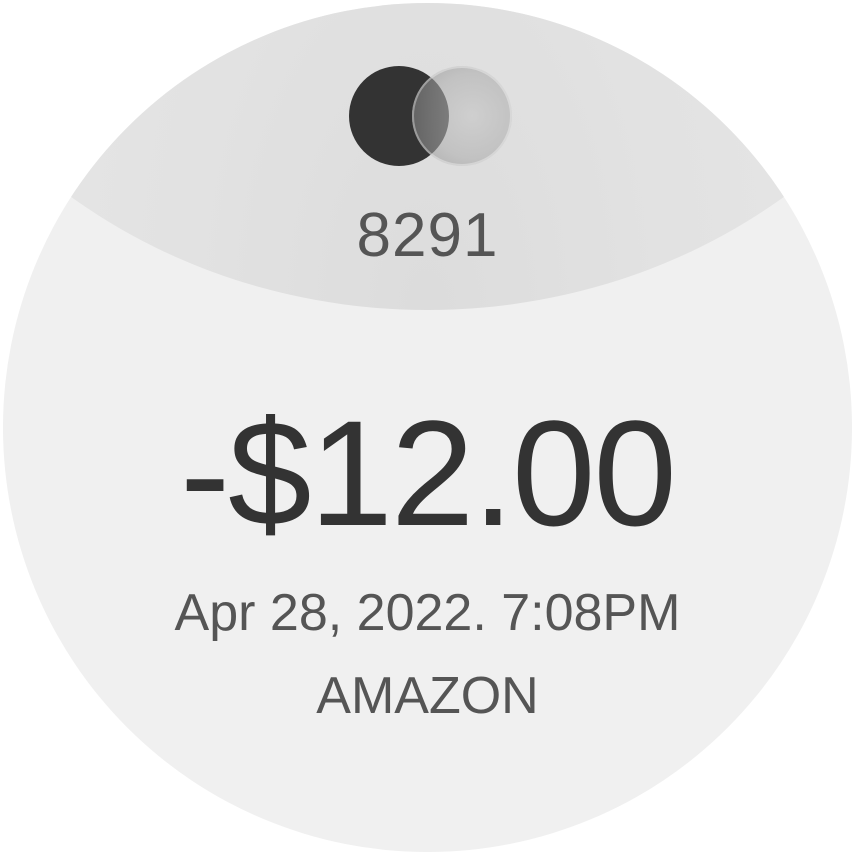 This screenshot has width=855, height=855. I want to click on merchant-name: AMAZON, so click(427, 696).